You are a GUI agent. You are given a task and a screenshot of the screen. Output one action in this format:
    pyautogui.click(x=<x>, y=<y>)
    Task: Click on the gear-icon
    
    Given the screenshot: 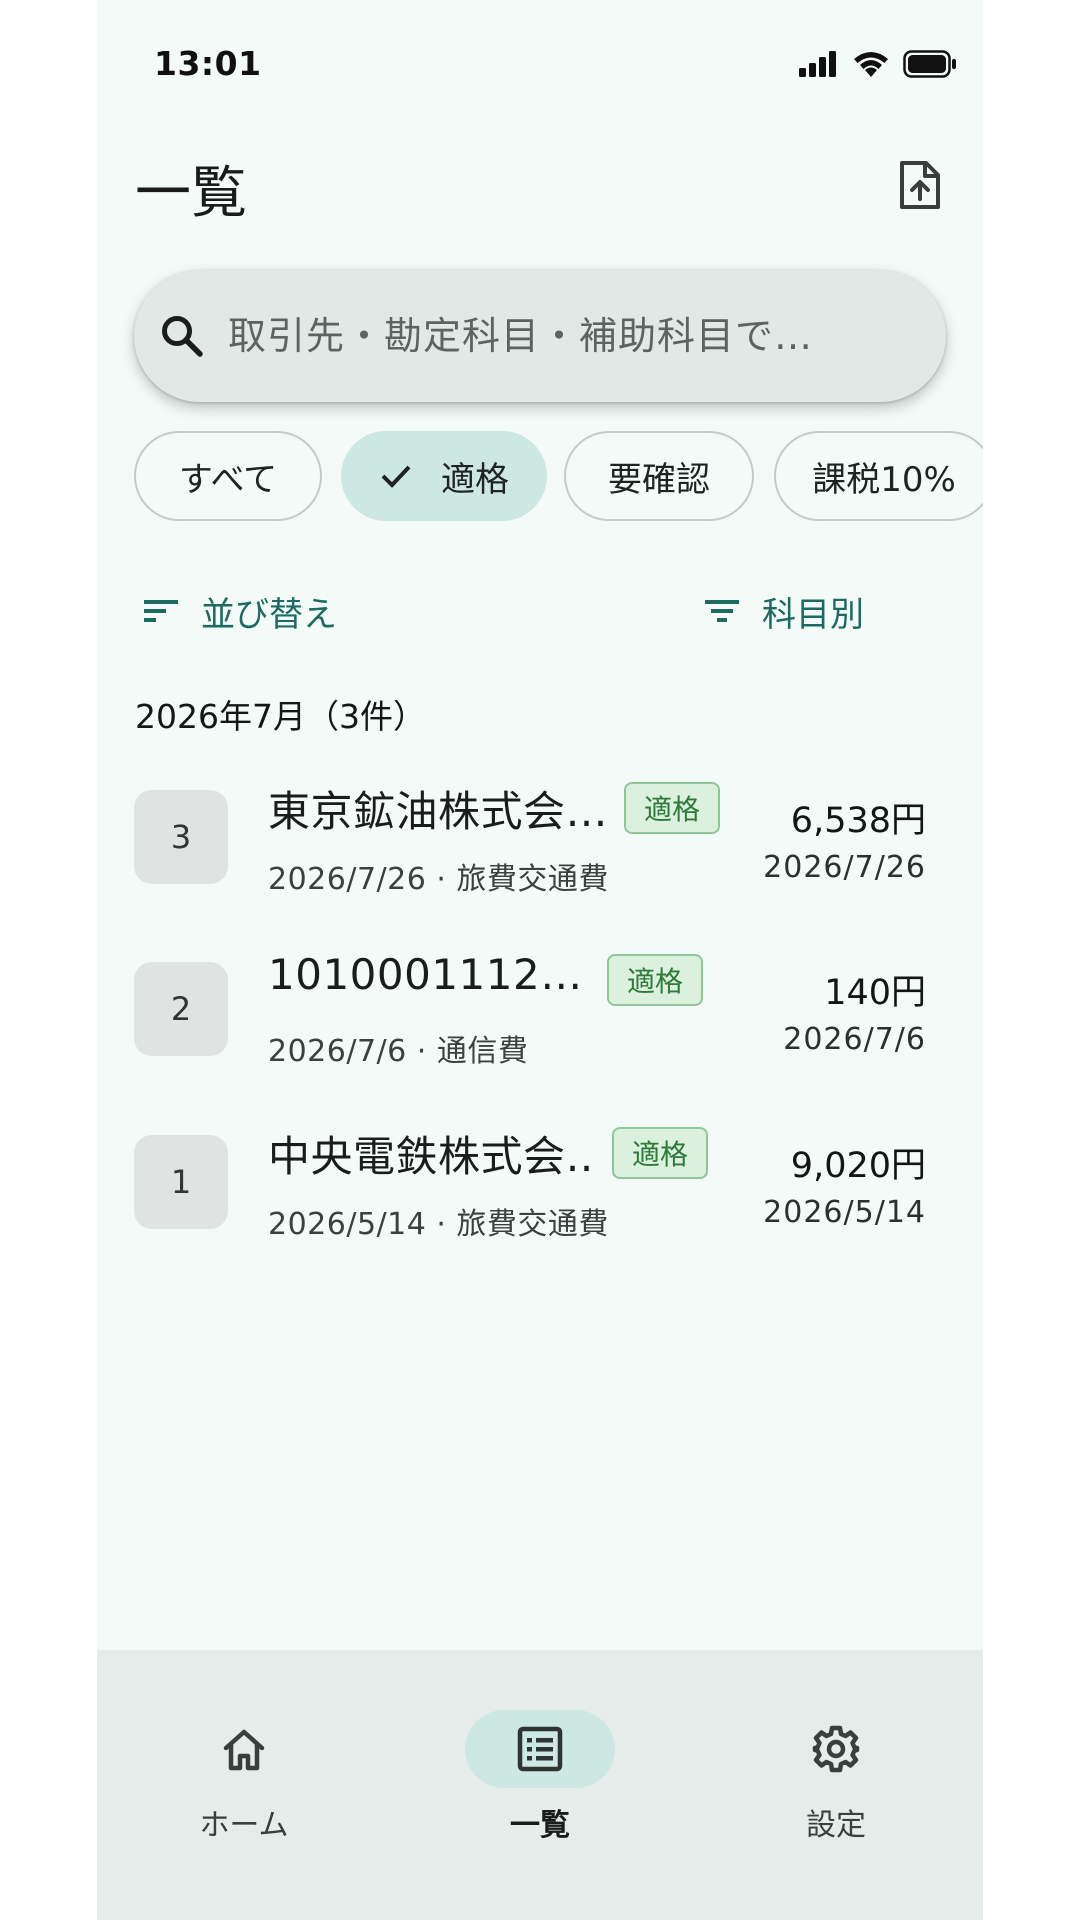 What is the action you would take?
    pyautogui.click(x=836, y=1749)
    